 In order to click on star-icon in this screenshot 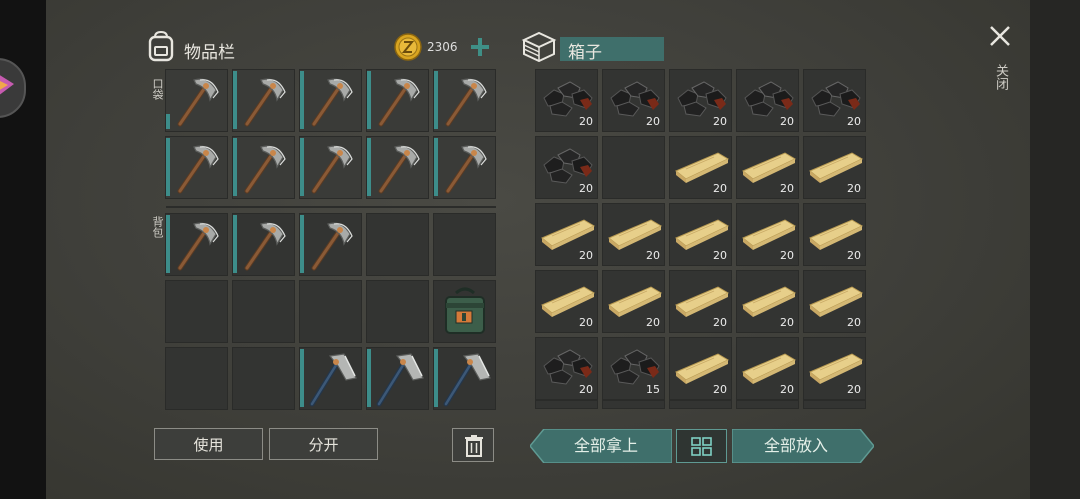, I will do `click(7, 85)`.